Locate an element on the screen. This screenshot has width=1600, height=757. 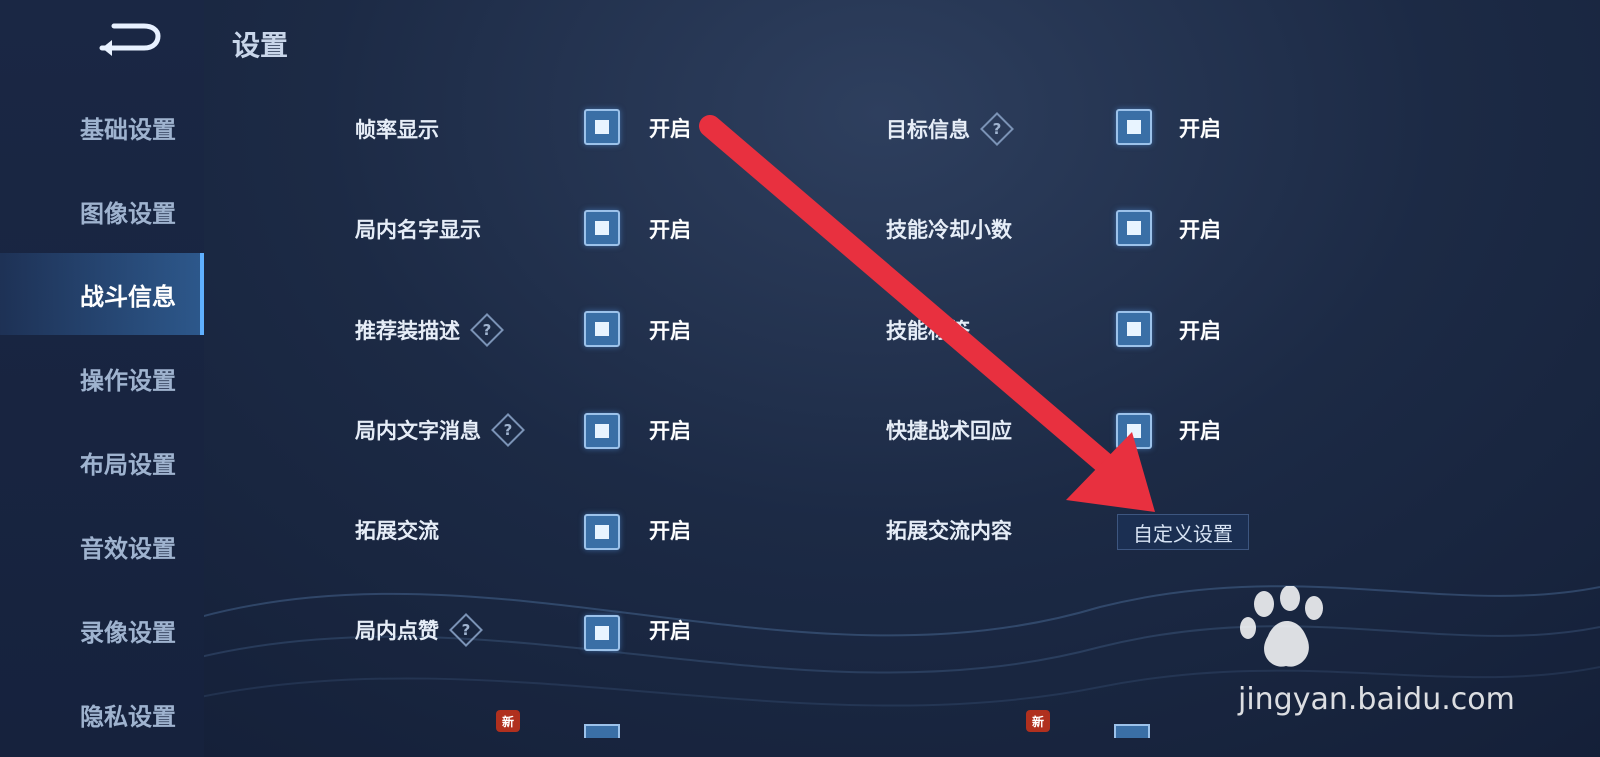
setting-label-cooldown-decimal: 技能冷却小数 is located at coordinates (949, 230).